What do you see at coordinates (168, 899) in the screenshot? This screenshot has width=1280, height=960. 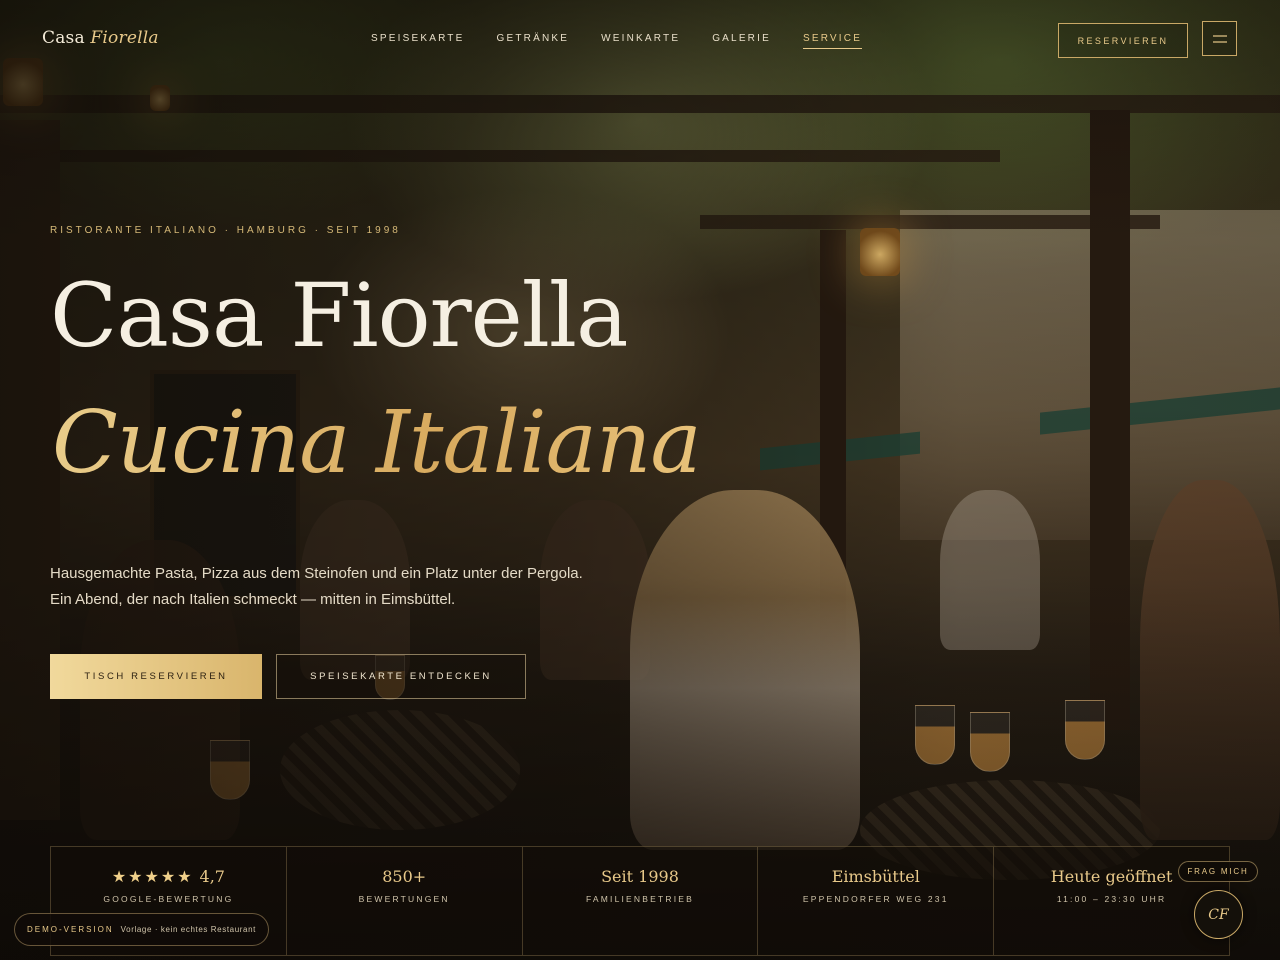 I see `stat-label: GOOGLE-BEWERTUNG` at bounding box center [168, 899].